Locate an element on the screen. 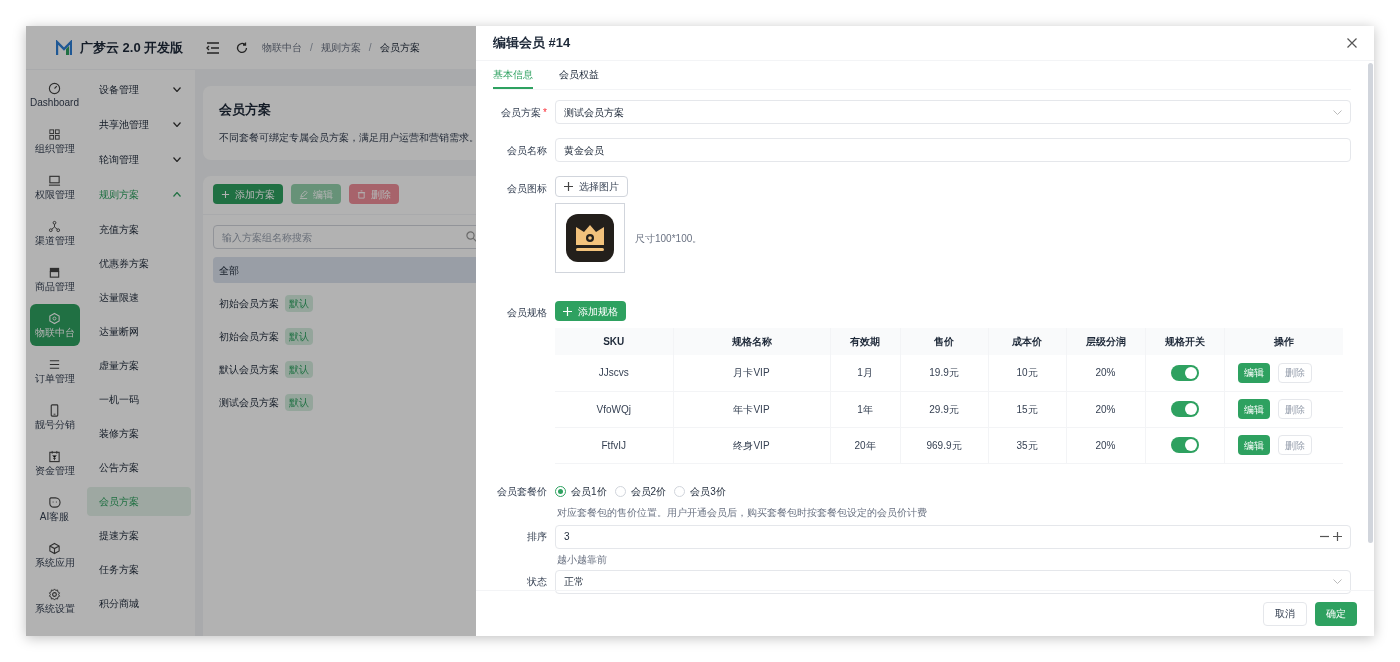 The height and width of the screenshot is (662, 1400). search-field: 输入方案组名称搜索 is located at coordinates (344, 237).